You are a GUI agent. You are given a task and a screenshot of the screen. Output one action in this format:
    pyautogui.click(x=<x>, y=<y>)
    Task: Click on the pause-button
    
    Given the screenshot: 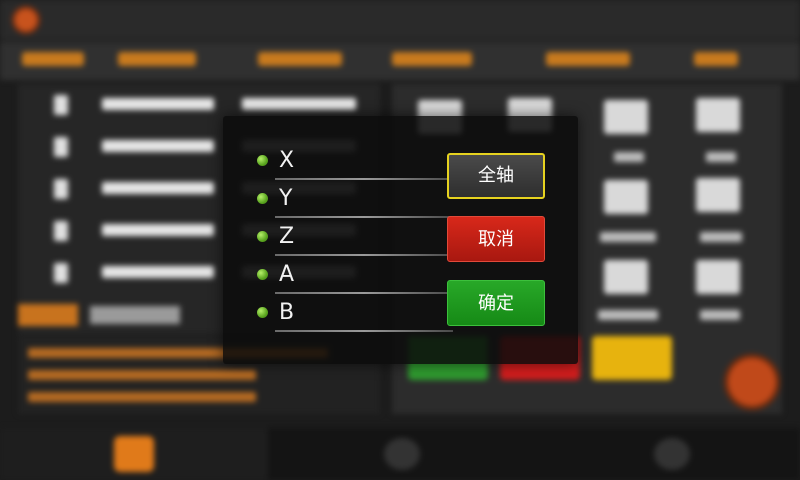 What is the action you would take?
    pyautogui.click(x=632, y=358)
    